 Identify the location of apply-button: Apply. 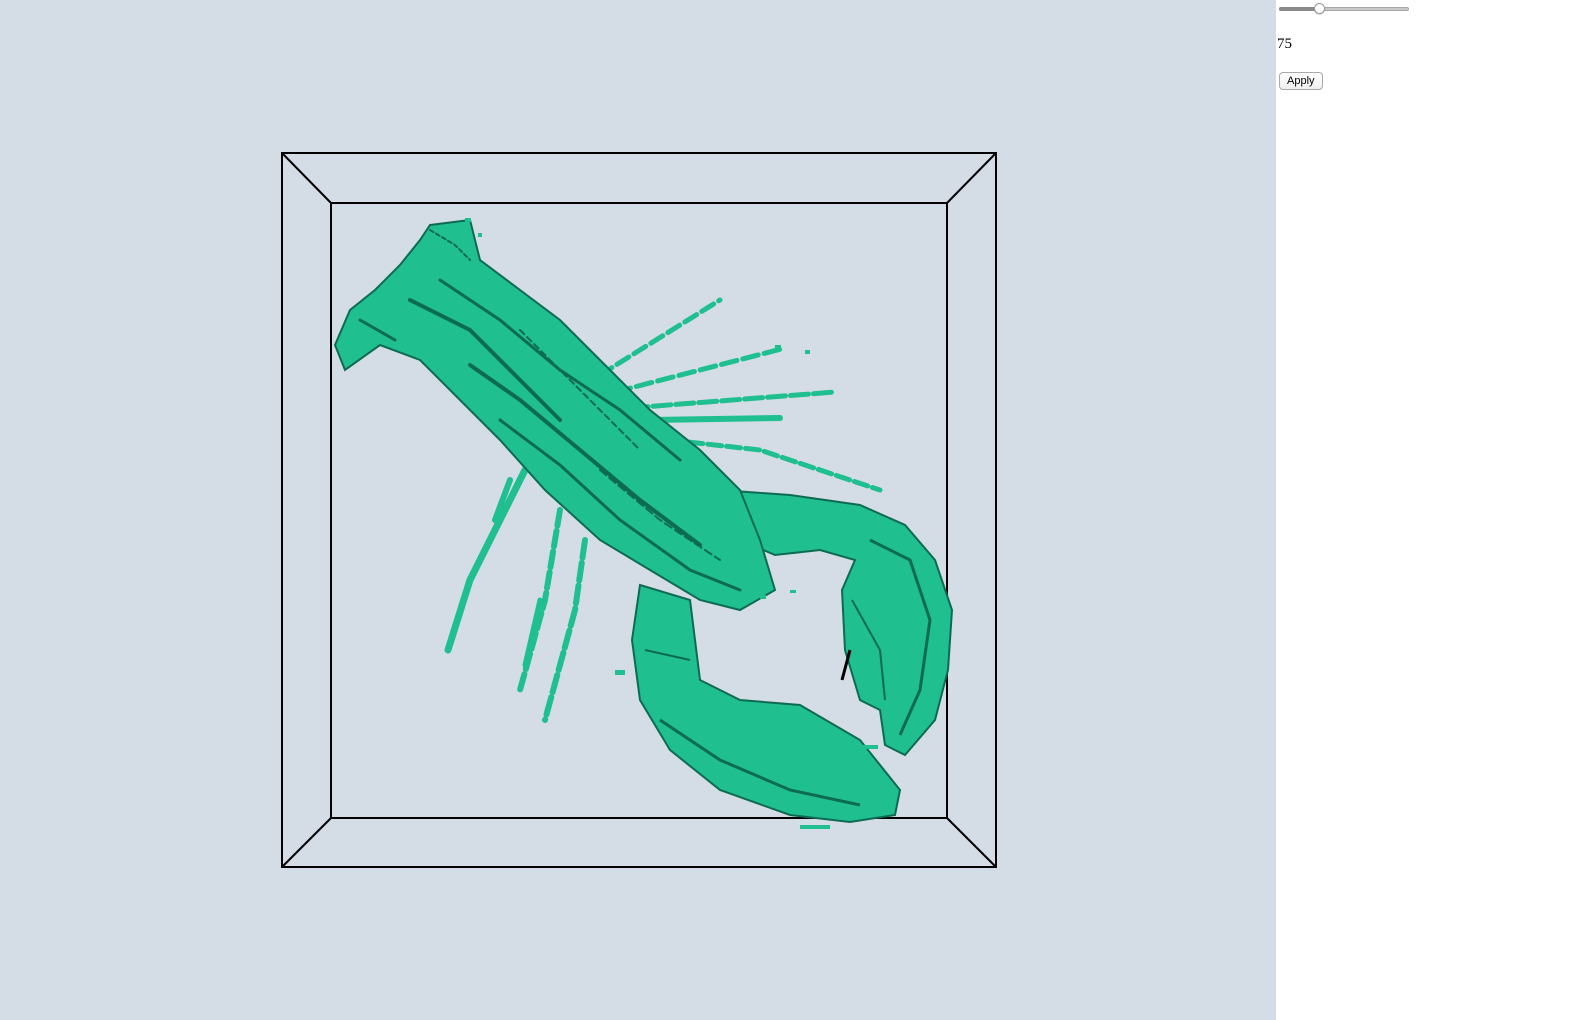
(1301, 81).